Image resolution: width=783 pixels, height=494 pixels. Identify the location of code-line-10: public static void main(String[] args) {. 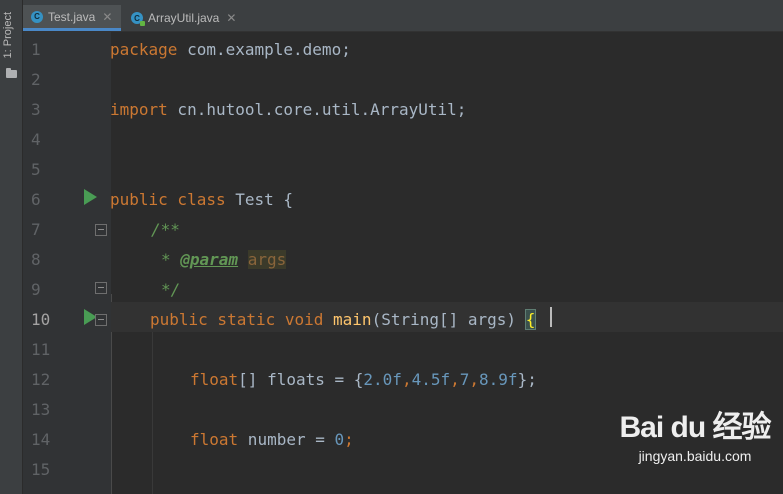
(343, 320).